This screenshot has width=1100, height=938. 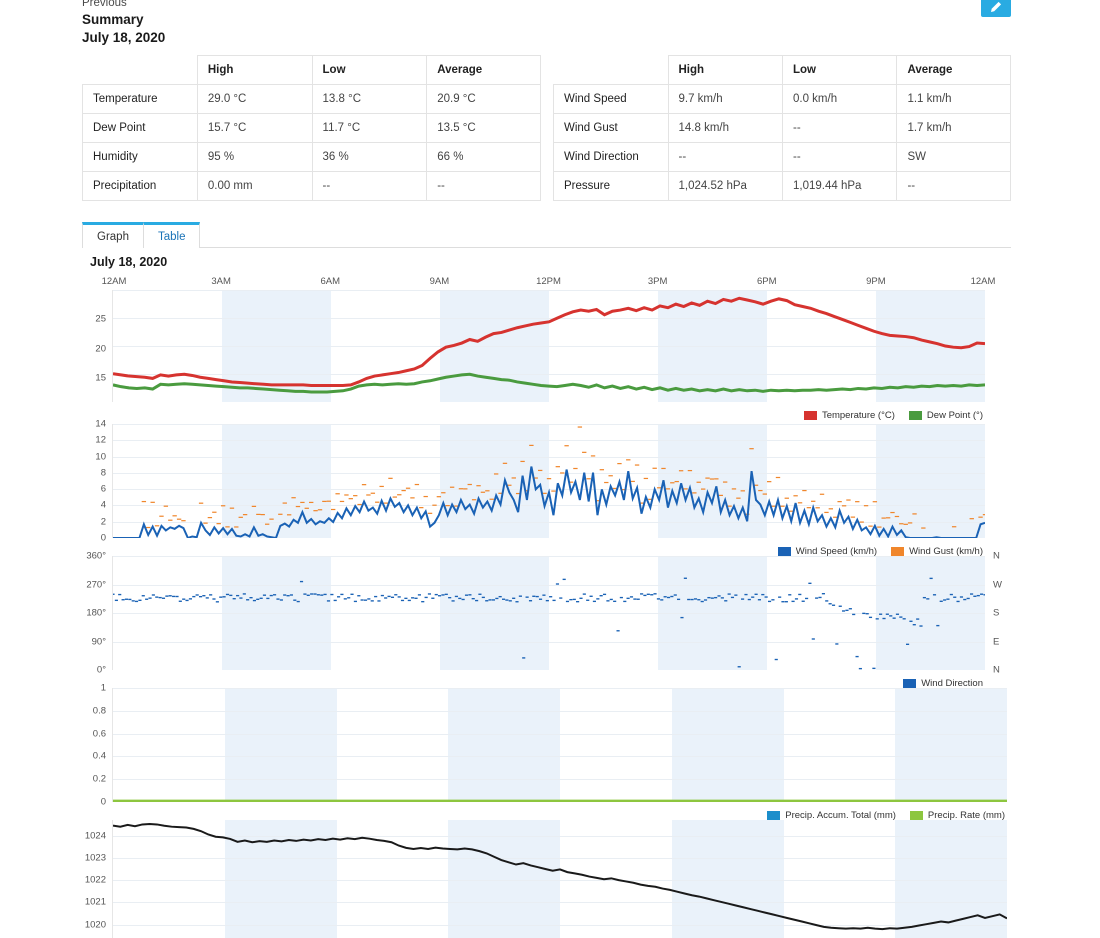 I want to click on tab-table: Table, so click(x=172, y=235).